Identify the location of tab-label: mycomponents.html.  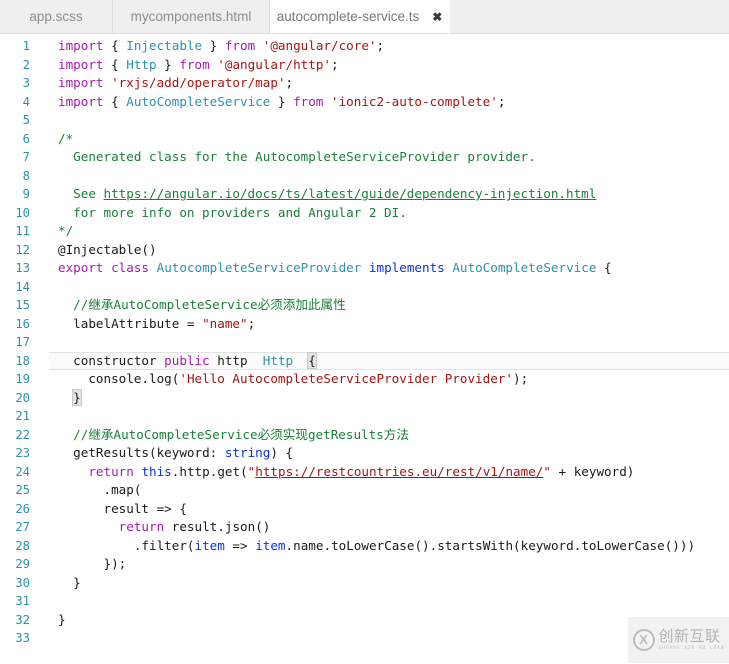
(191, 16).